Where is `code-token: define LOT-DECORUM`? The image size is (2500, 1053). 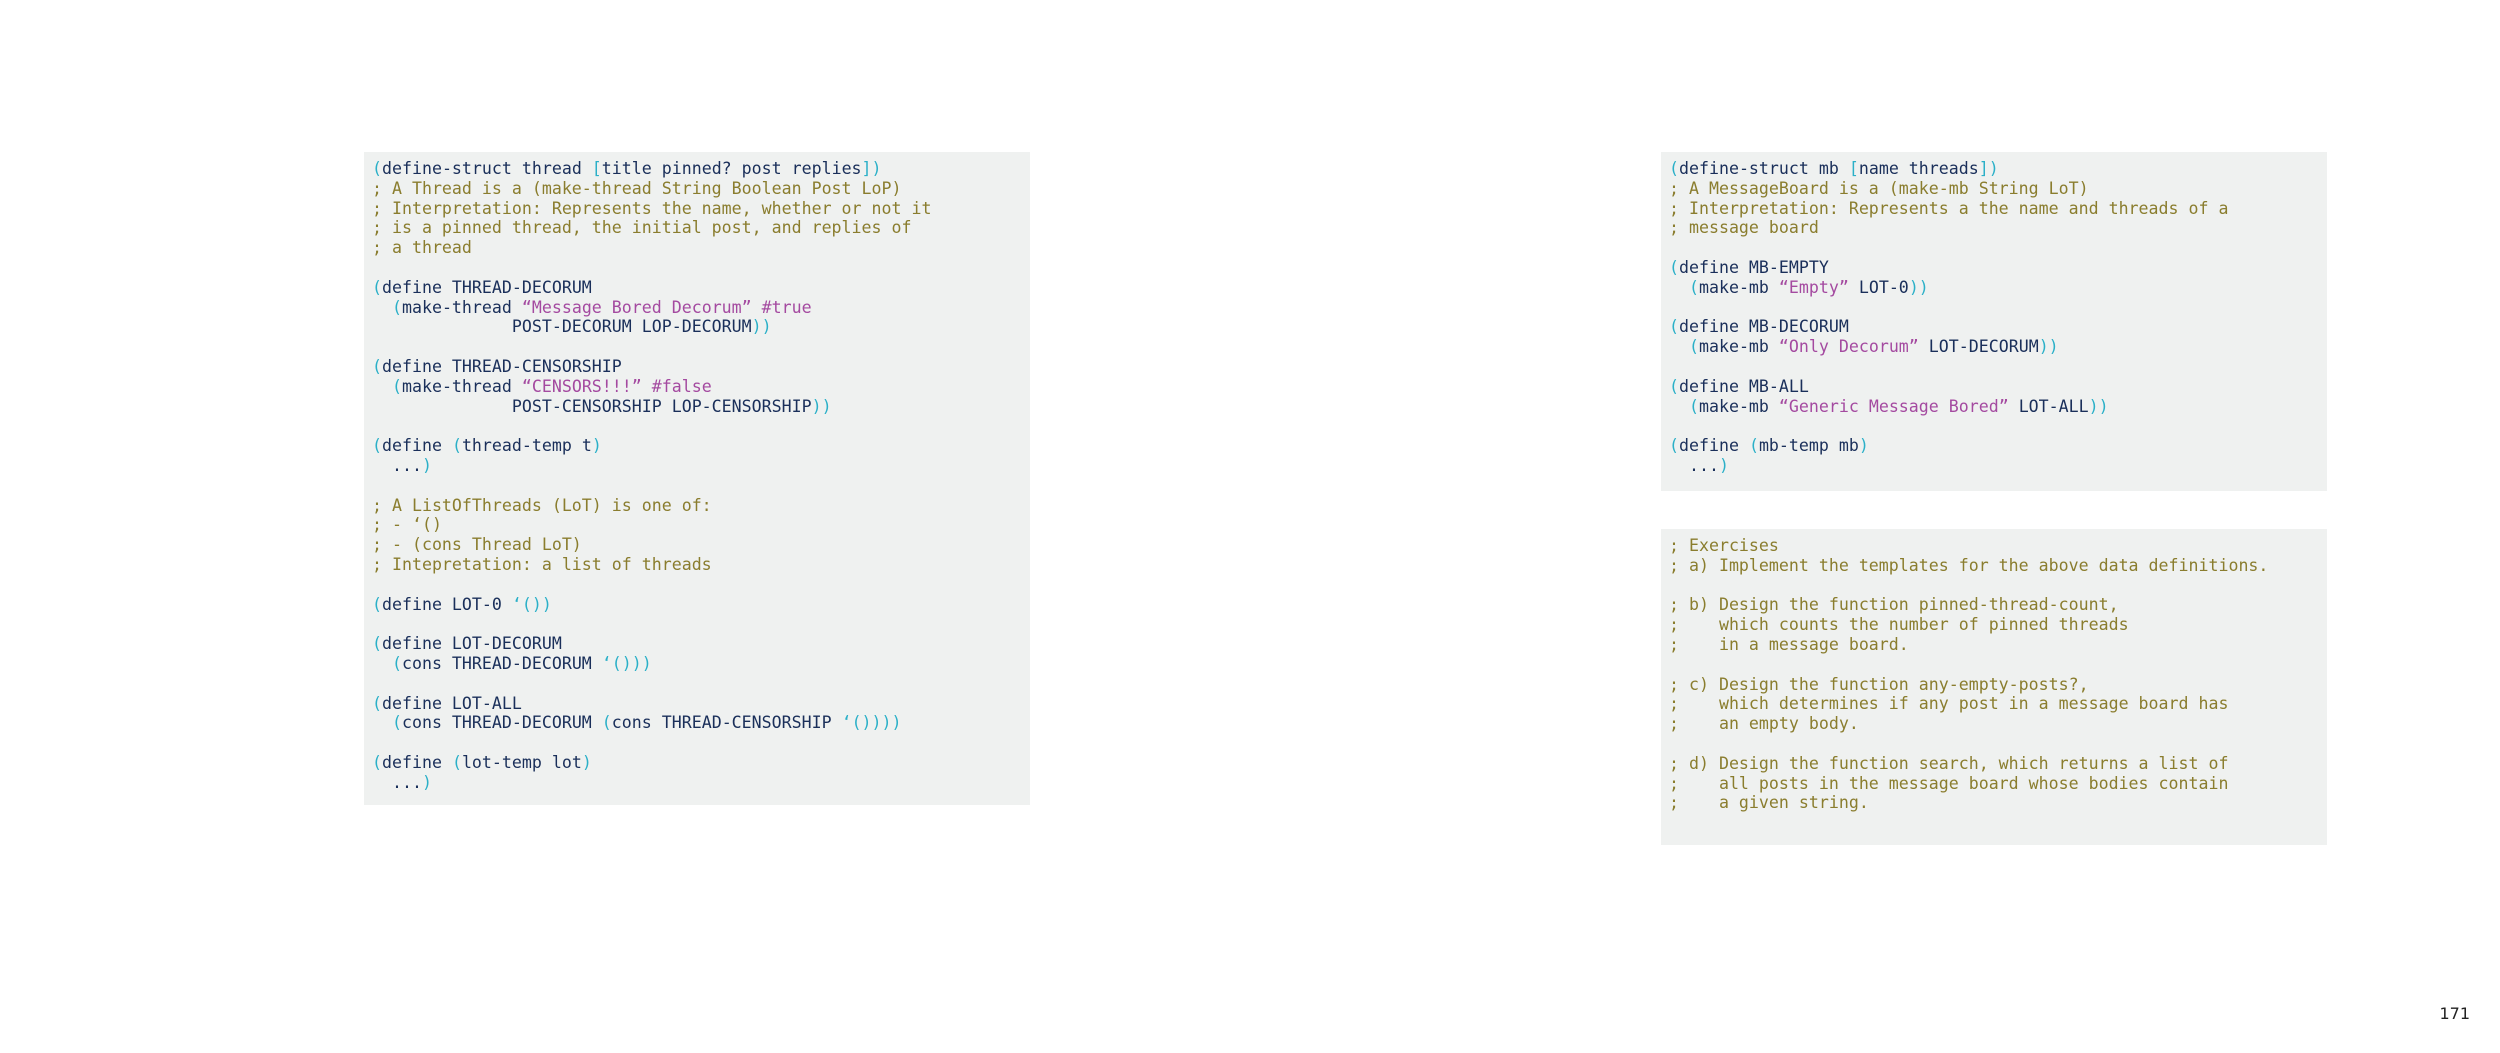
code-token: define LOT-DECORUM is located at coordinates (472, 644).